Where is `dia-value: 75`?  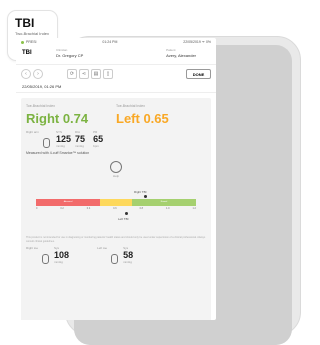 dia-value: 75 is located at coordinates (80, 139).